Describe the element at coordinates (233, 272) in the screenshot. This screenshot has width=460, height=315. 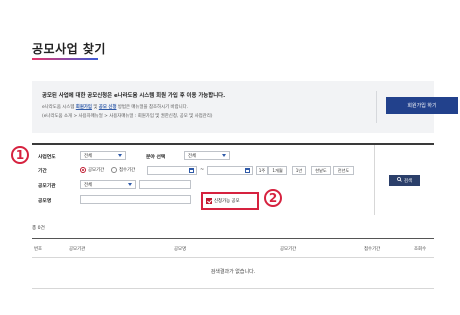
I see `empty-results-message: 검색결과가 없습니다.` at that location.